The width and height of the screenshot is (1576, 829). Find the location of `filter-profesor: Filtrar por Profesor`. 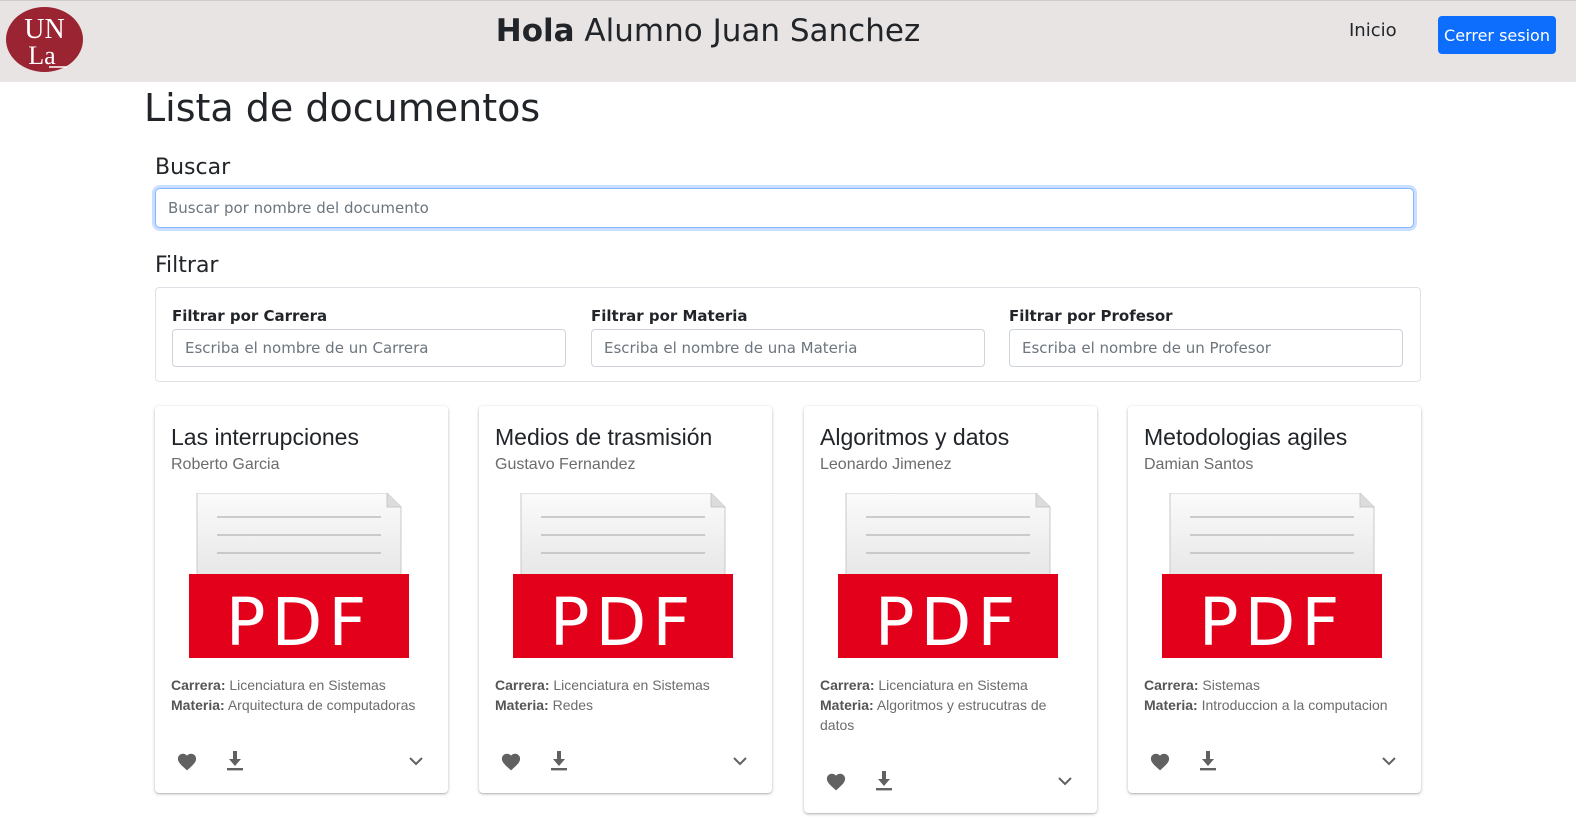

filter-profesor: Filtrar por Profesor is located at coordinates (1206, 337).